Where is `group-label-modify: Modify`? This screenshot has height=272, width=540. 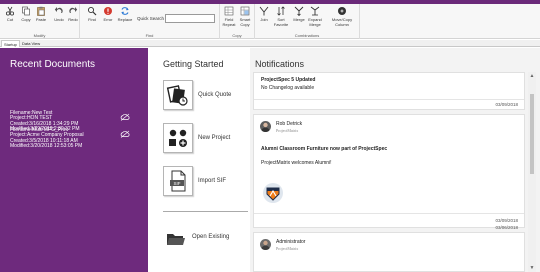
group-label-modify: Modify is located at coordinates (39, 35).